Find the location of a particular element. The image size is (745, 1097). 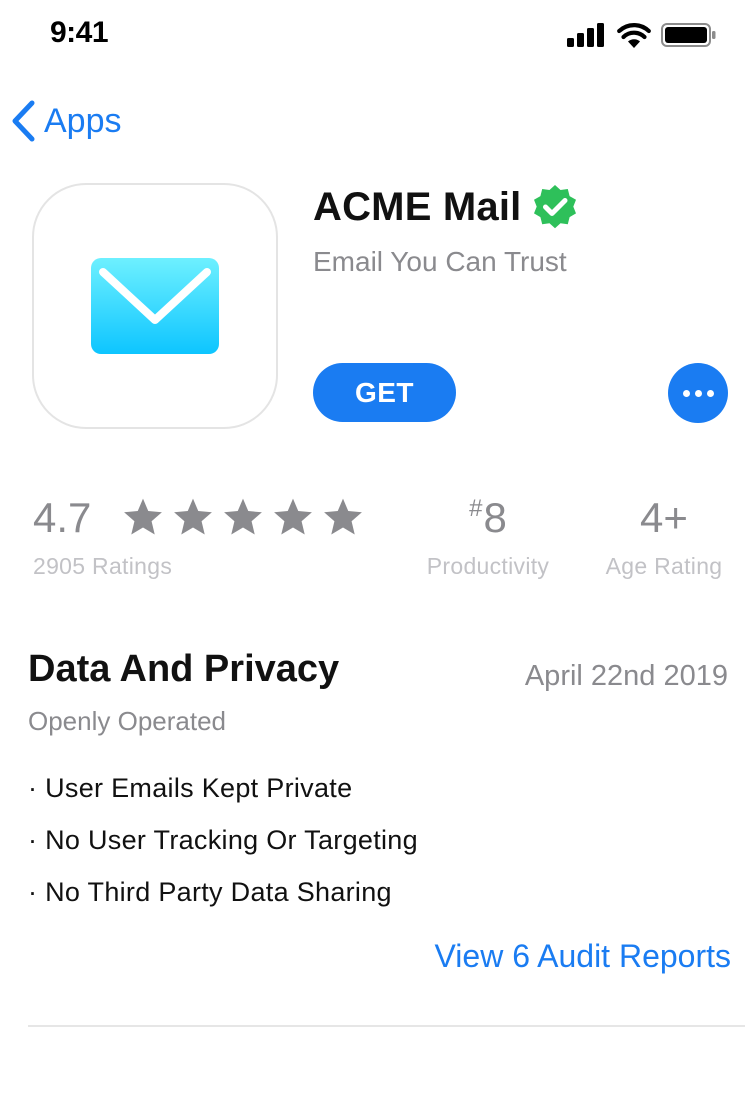

rating-count: 2905 Ratings is located at coordinates (103, 566).